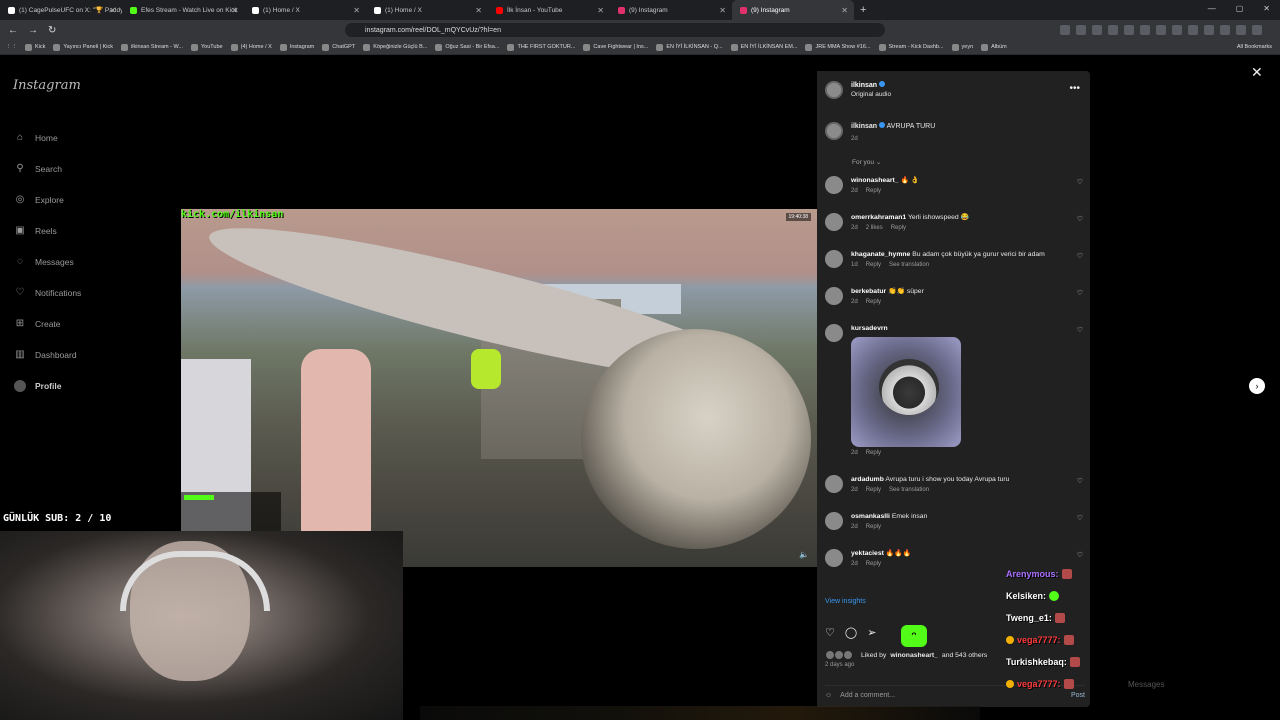 This screenshot has width=1280, height=720. I want to click on instagram-logo: Instagram, so click(47, 85).